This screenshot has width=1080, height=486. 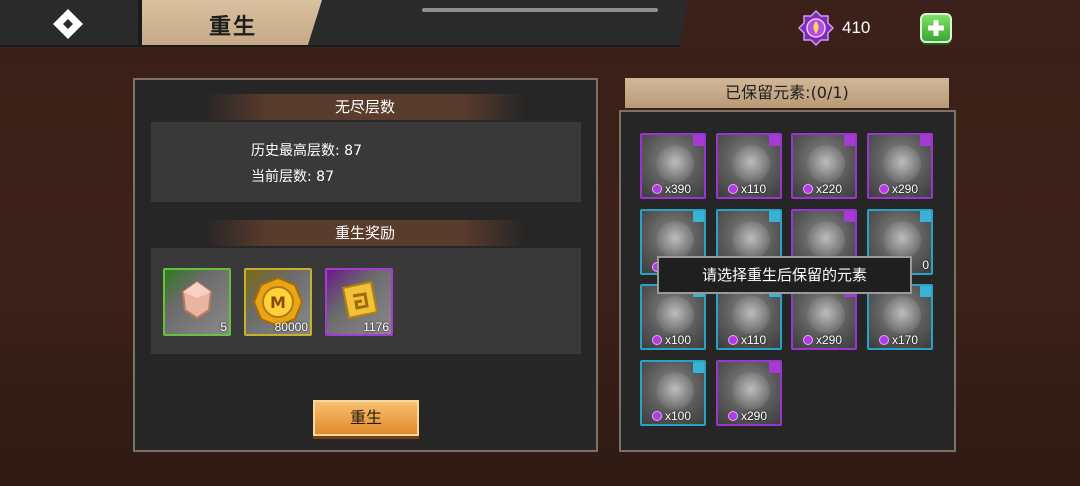 I want to click on currency-value: 410, so click(x=856, y=27).